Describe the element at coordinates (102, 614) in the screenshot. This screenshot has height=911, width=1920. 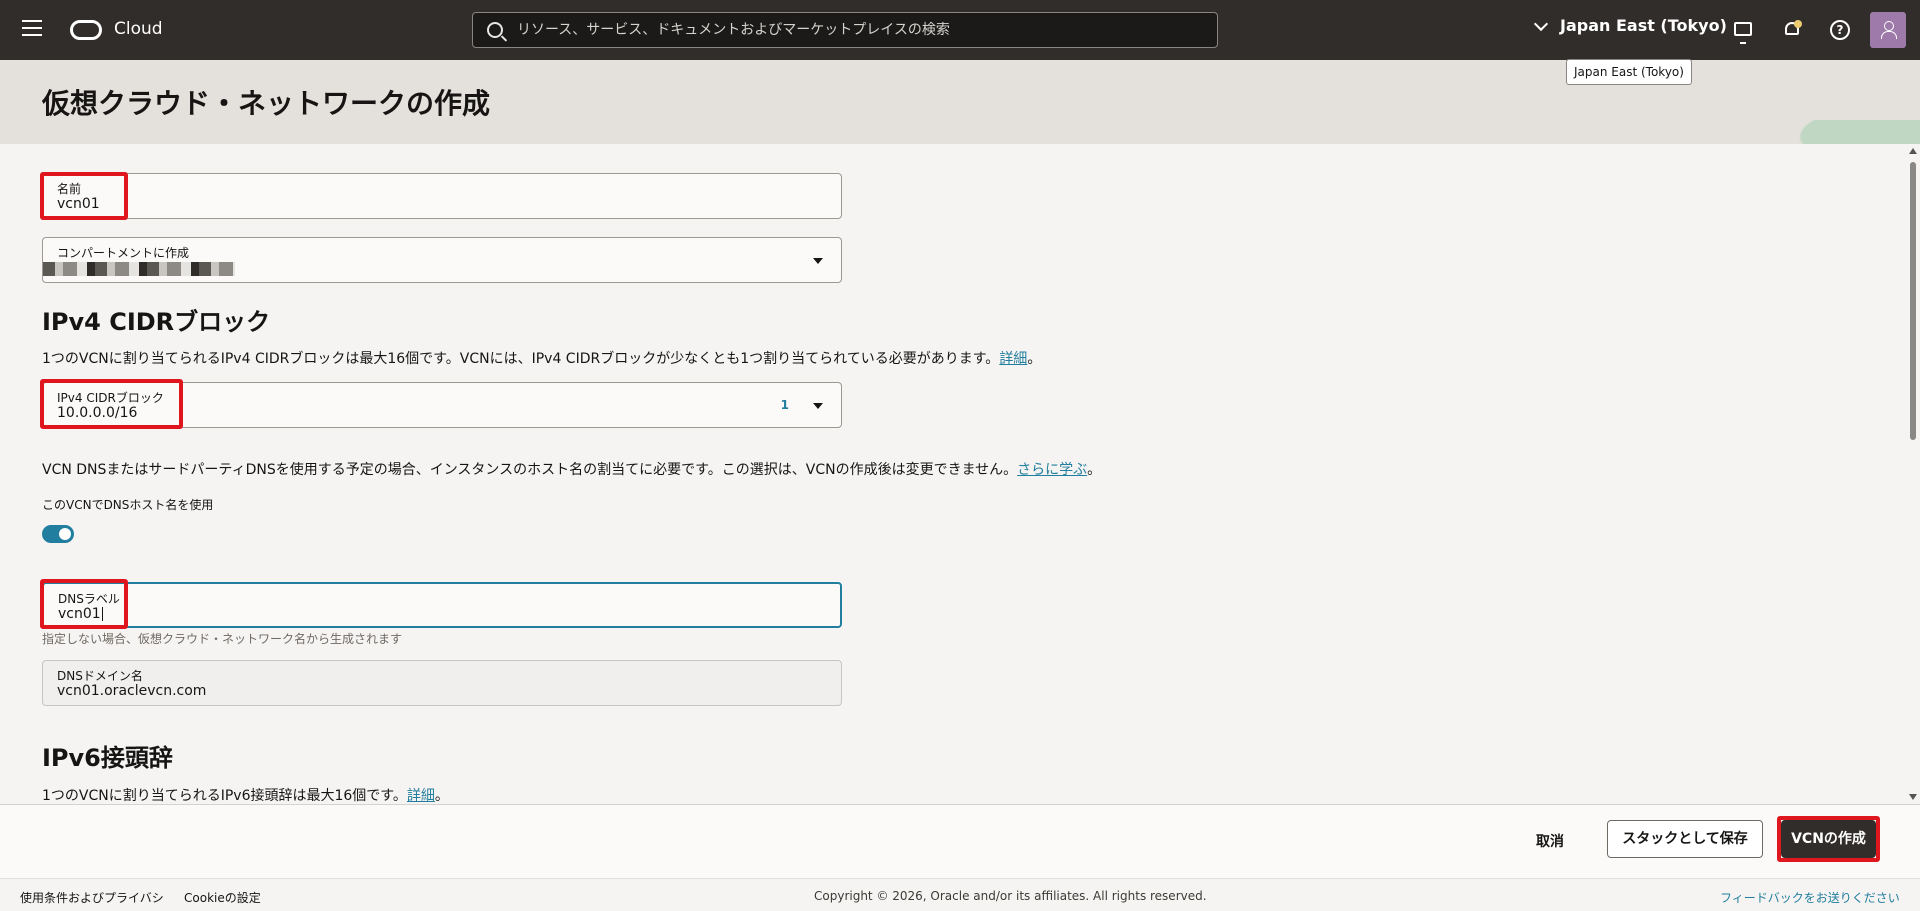
I see `text-cursor` at that location.